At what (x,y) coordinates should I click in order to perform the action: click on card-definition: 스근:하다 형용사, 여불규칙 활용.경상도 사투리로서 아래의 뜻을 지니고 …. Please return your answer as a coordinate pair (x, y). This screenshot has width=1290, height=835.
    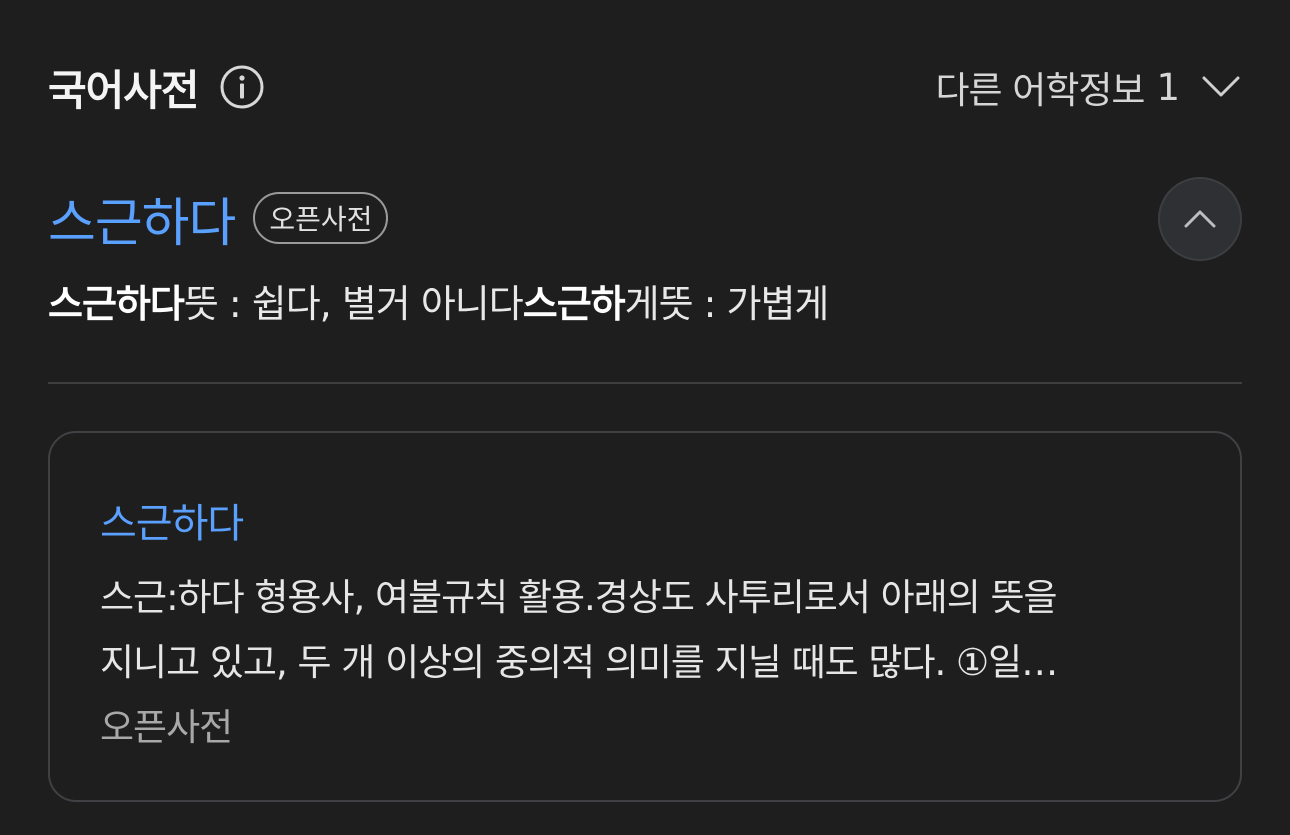
    Looking at the image, I should click on (645, 630).